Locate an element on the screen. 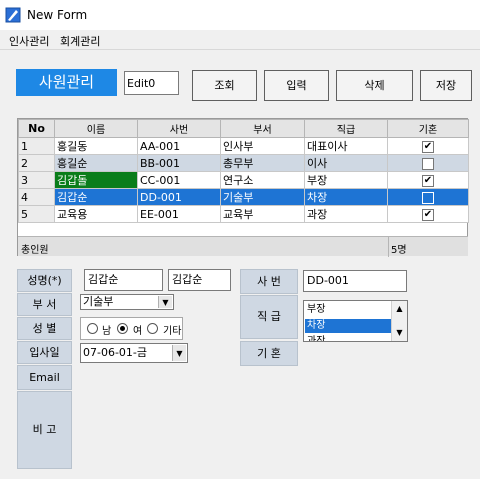  rank-label: 직 급 is located at coordinates (269, 317).